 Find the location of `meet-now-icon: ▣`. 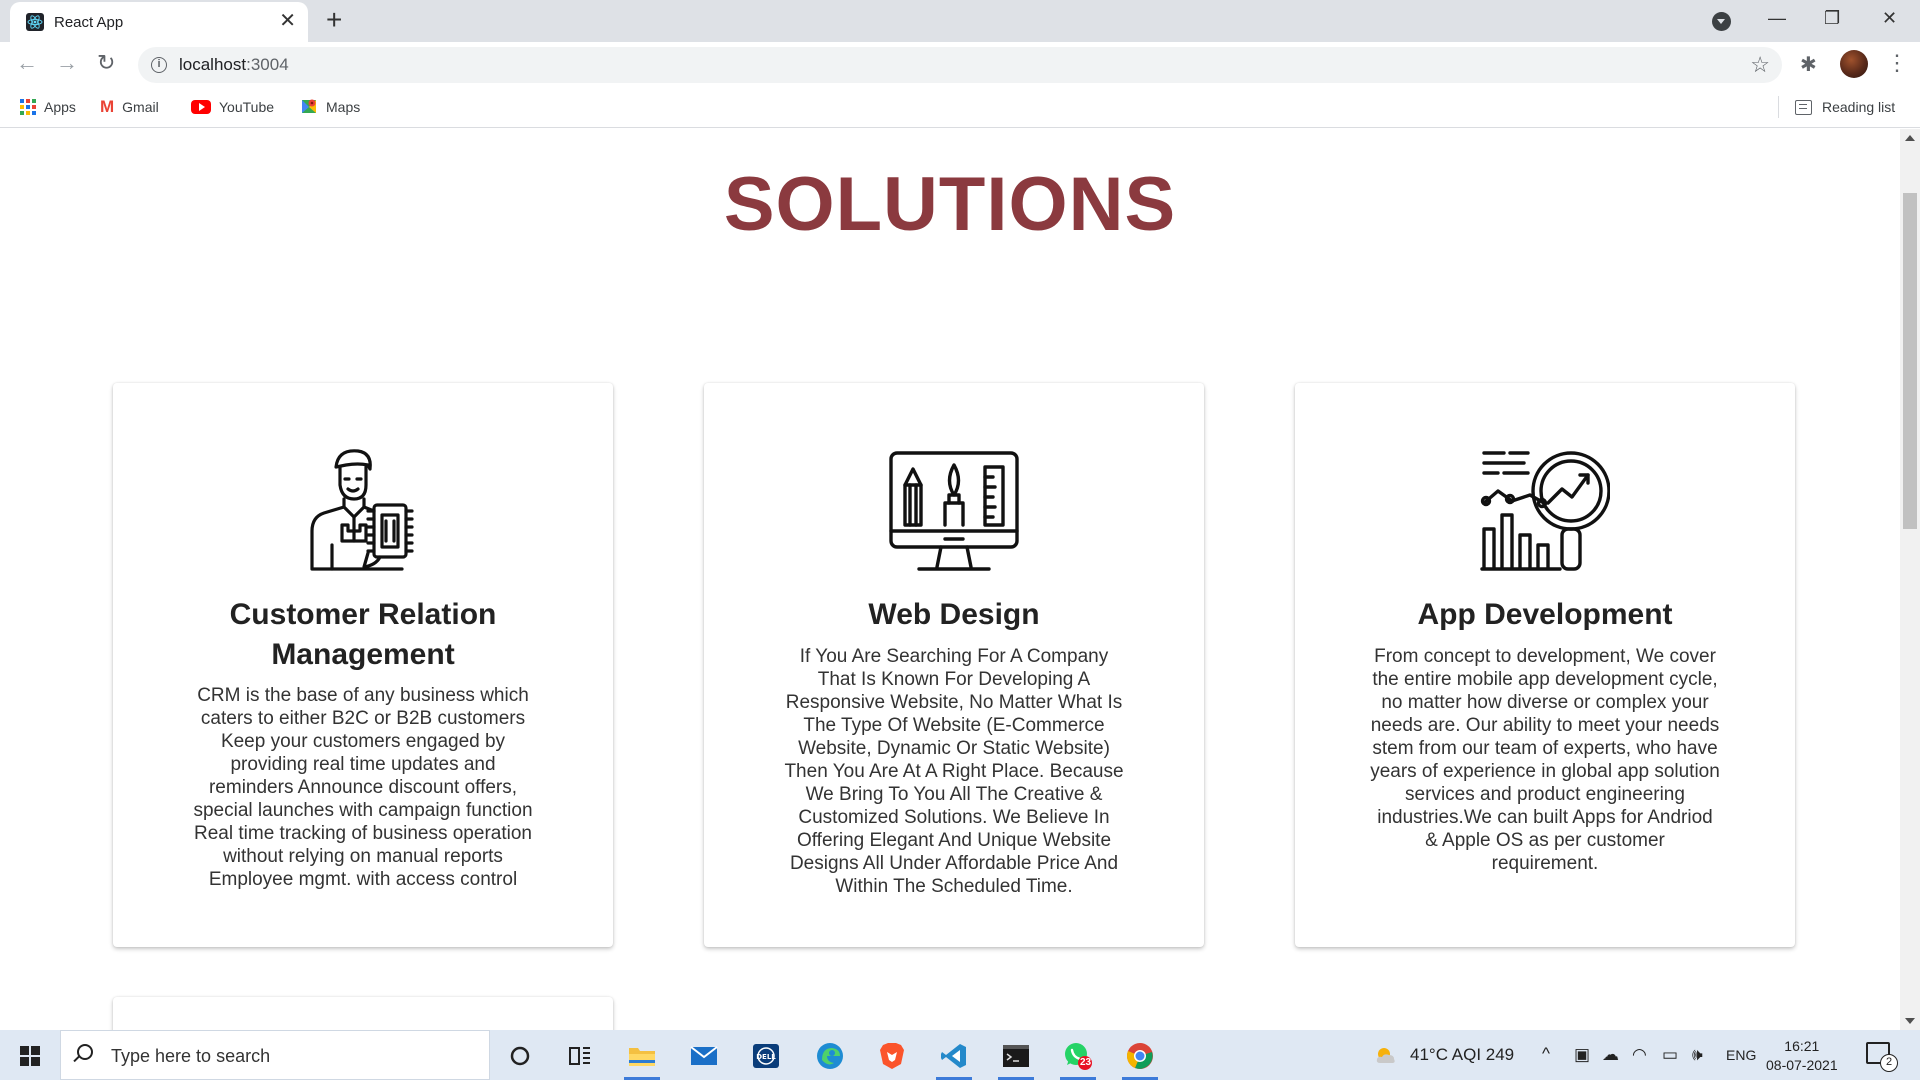

meet-now-icon: ▣ is located at coordinates (1582, 1055).